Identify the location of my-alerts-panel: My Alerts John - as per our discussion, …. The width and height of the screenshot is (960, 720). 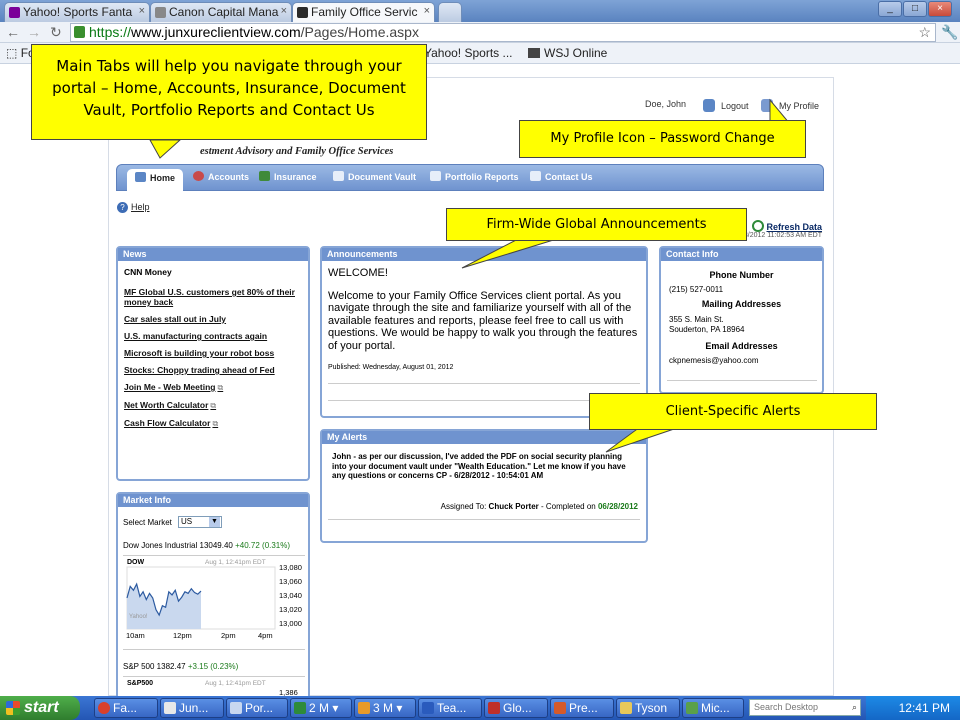
(484, 486).